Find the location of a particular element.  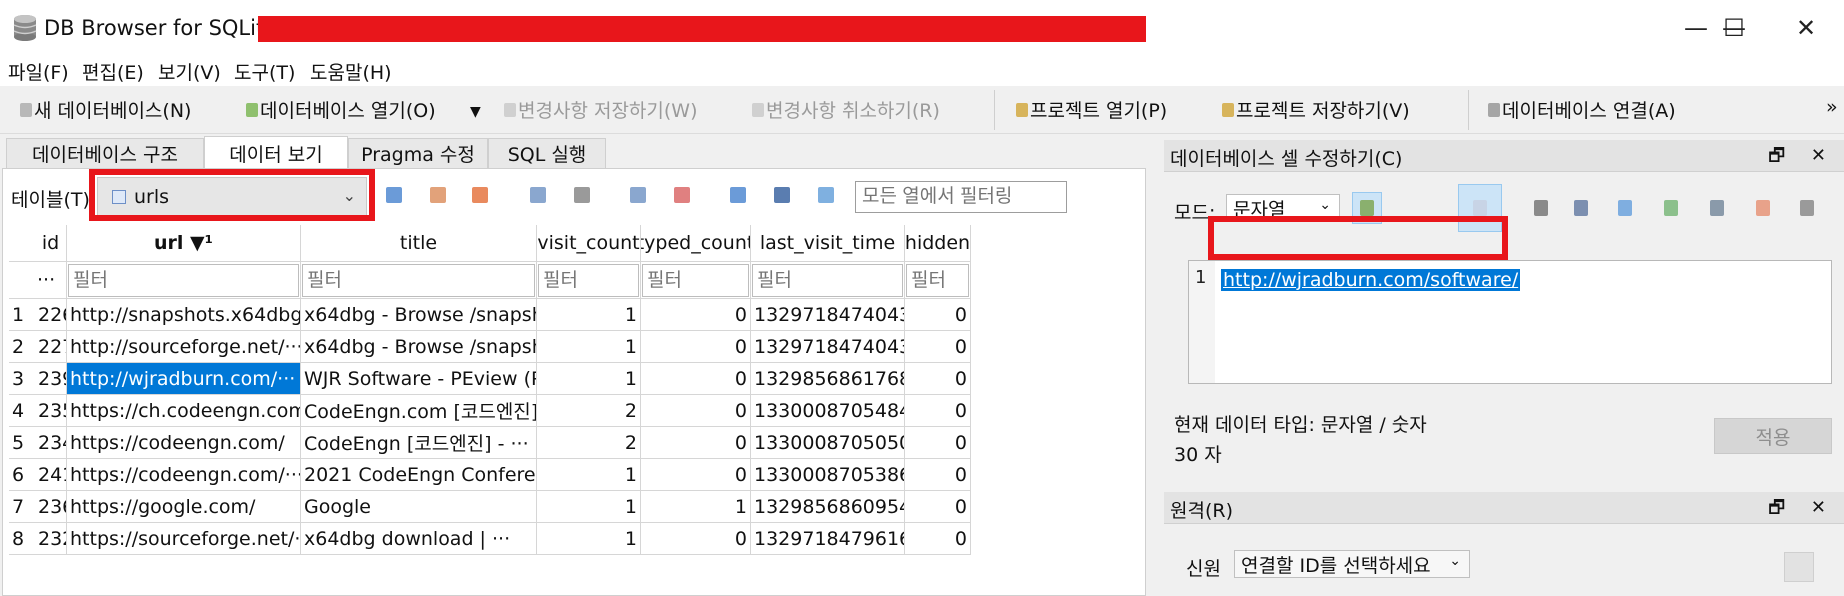

cell-url: https://google.com/ is located at coordinates (184, 507).